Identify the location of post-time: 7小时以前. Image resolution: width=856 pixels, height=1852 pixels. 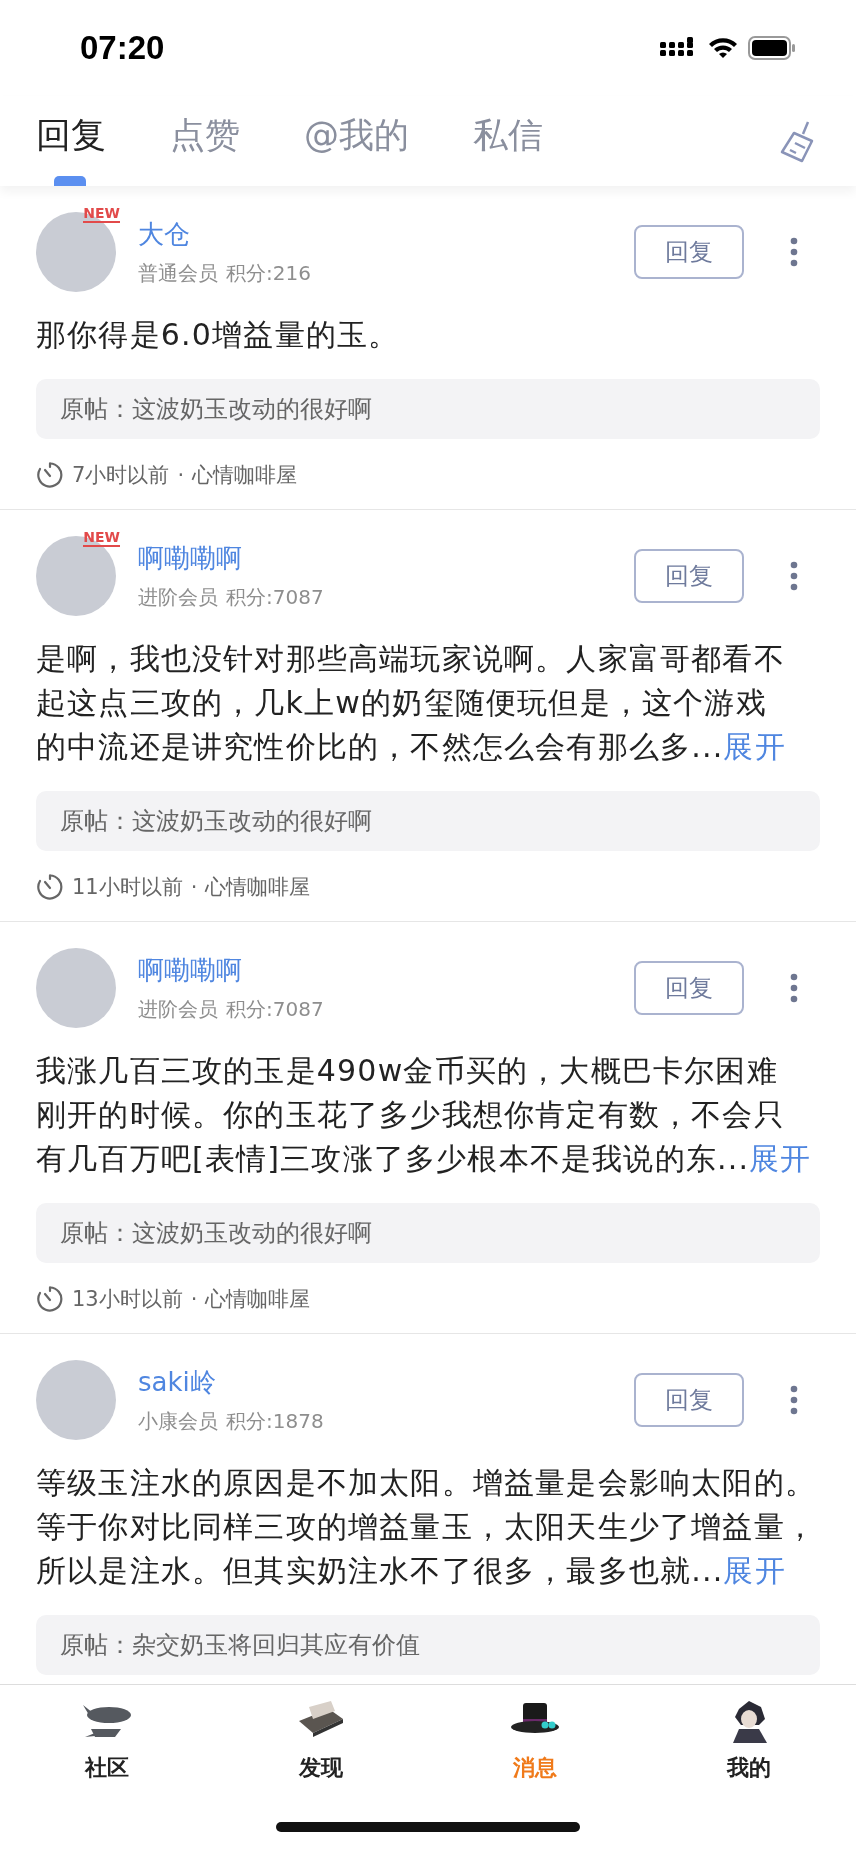
(121, 475).